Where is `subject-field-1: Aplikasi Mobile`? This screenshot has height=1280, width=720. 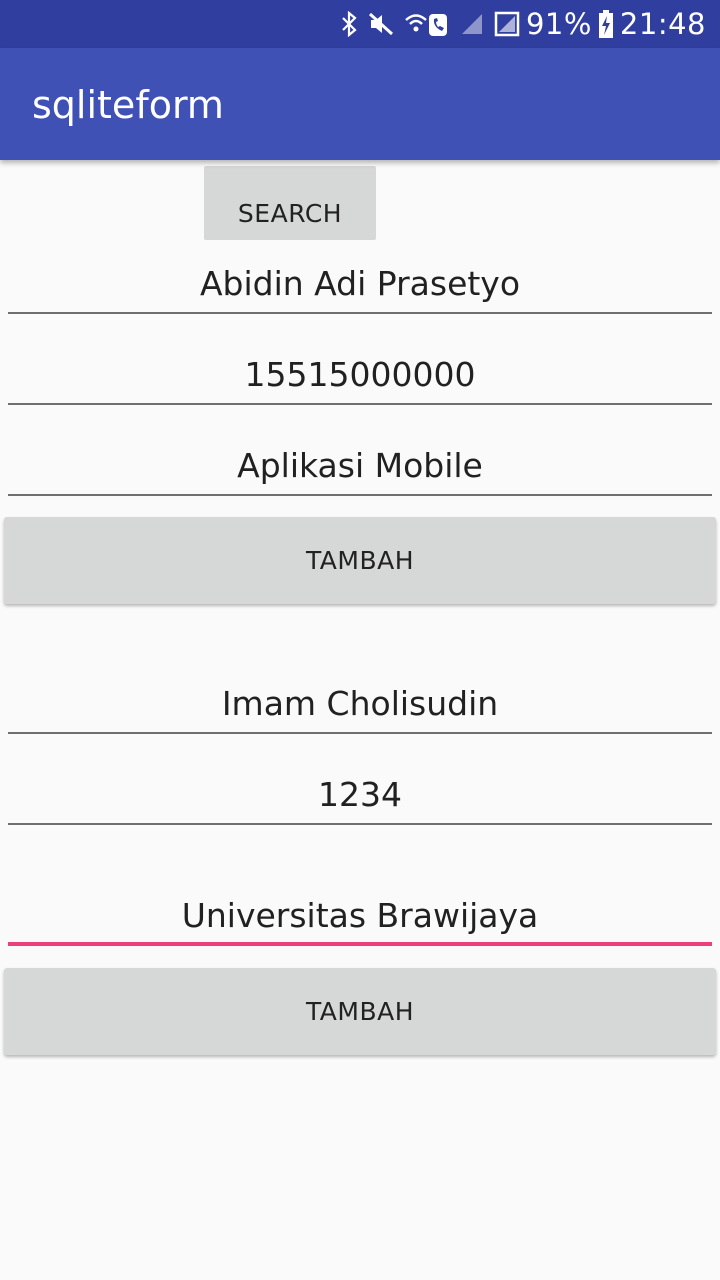 subject-field-1: Aplikasi Mobile is located at coordinates (360, 468).